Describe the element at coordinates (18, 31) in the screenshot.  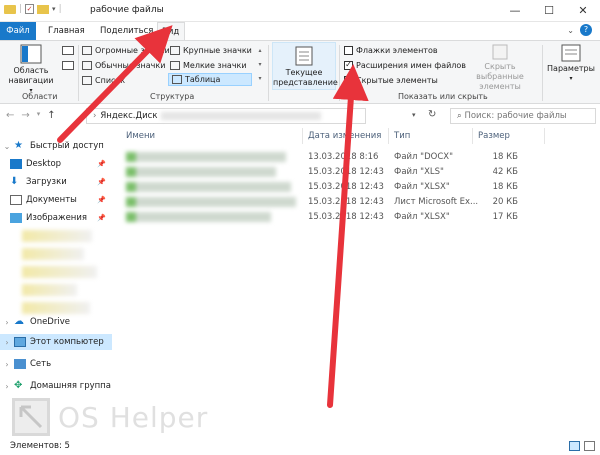
I see `tab-file: Файл` at that location.